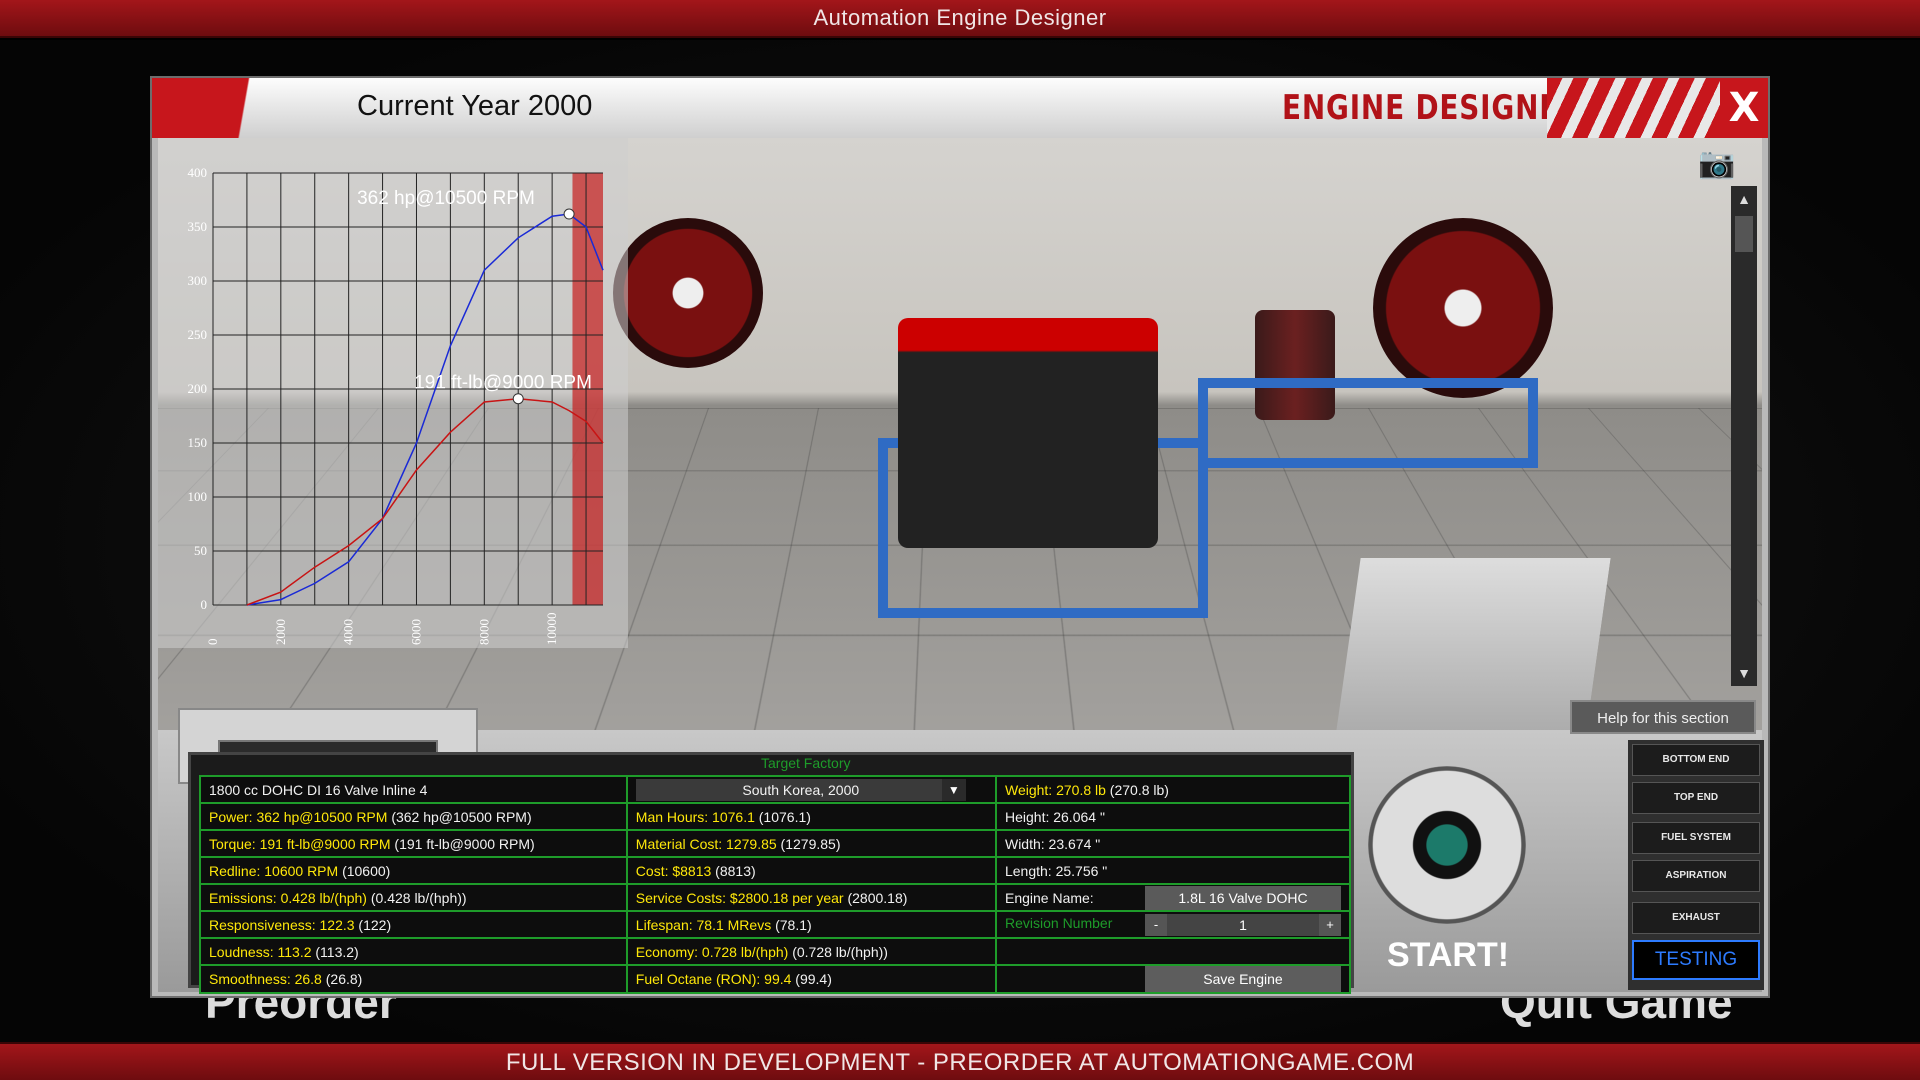 The image size is (1920, 1080). I want to click on y-tick-label: 150, so click(198, 442).